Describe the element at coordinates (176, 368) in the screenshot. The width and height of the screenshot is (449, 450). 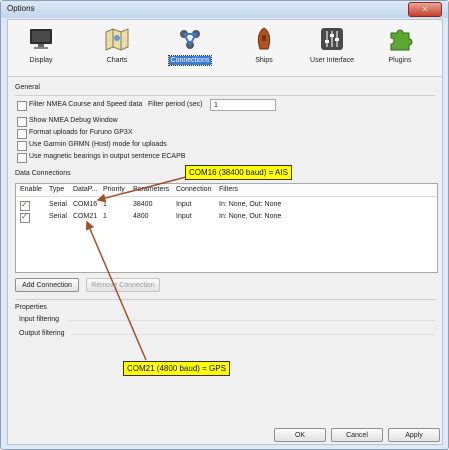
I see `gps-callout: COM21 (4800 baud) = GPS` at that location.